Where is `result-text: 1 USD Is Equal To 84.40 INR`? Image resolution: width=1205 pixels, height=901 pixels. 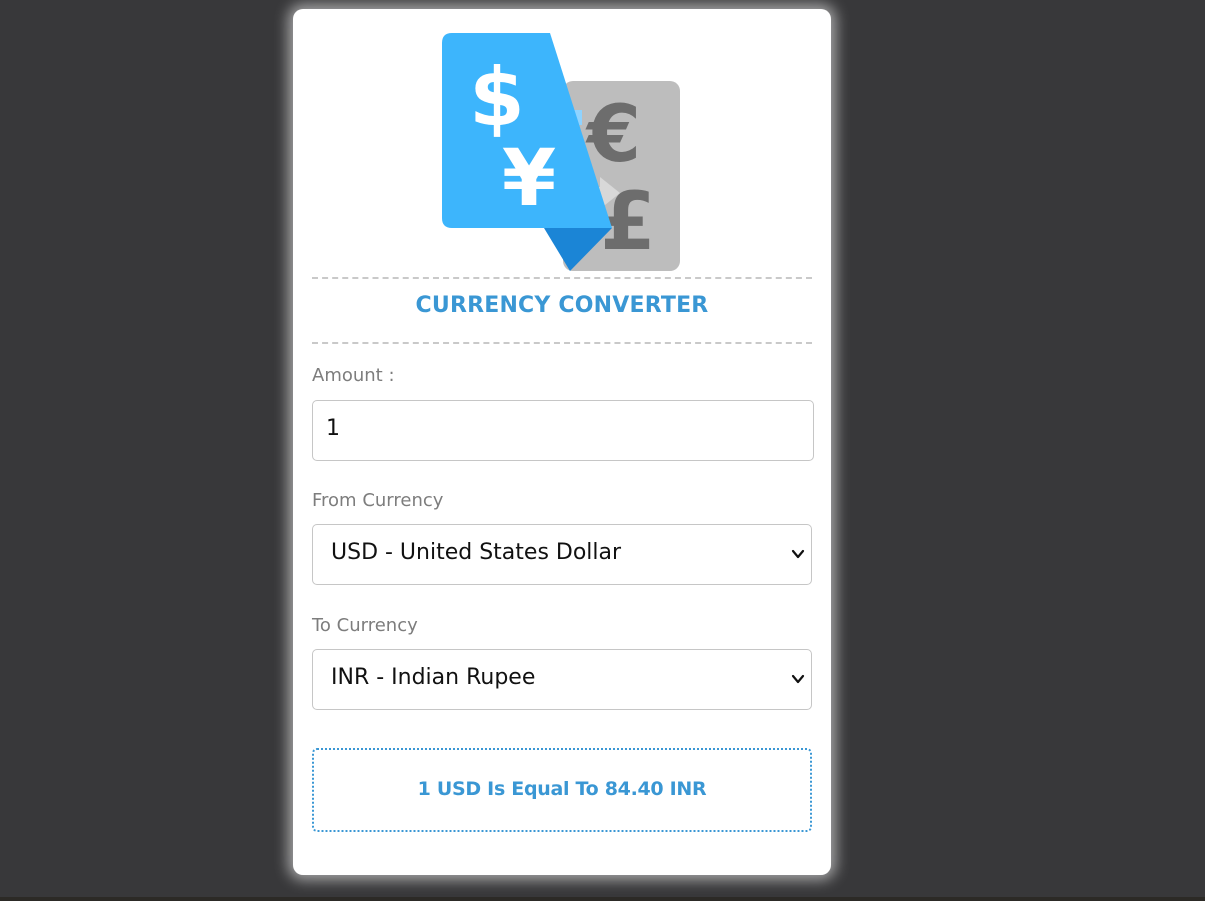
result-text: 1 USD Is Equal To 84.40 INR is located at coordinates (562, 789).